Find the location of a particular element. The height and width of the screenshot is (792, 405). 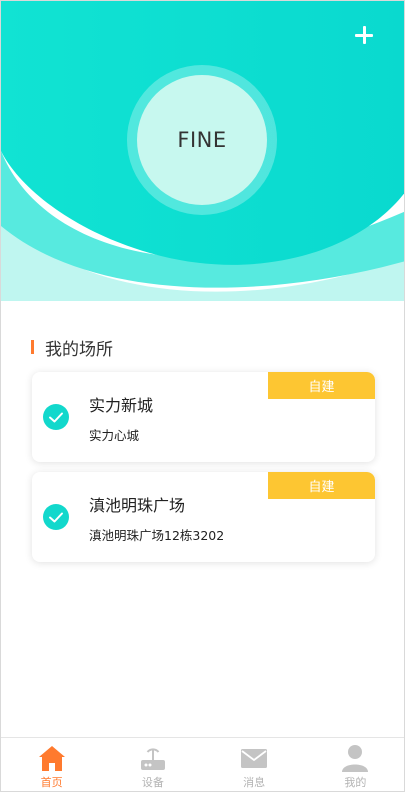

avatar: FINE is located at coordinates (202, 140).